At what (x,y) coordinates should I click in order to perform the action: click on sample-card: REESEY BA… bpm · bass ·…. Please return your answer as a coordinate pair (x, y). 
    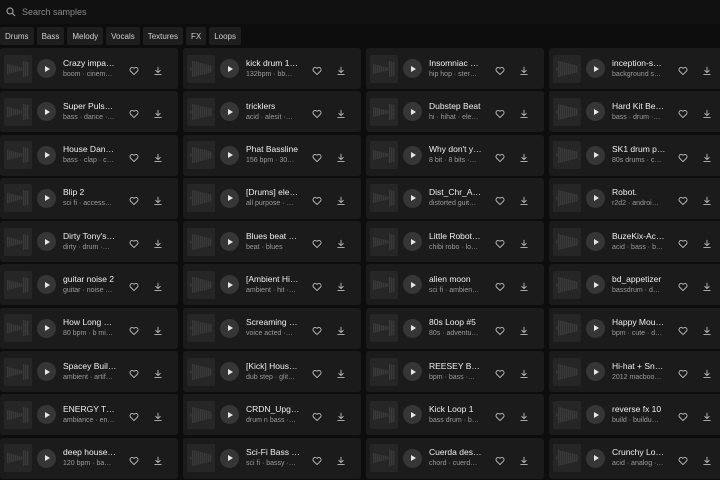
    Looking at the image, I should click on (455, 372).